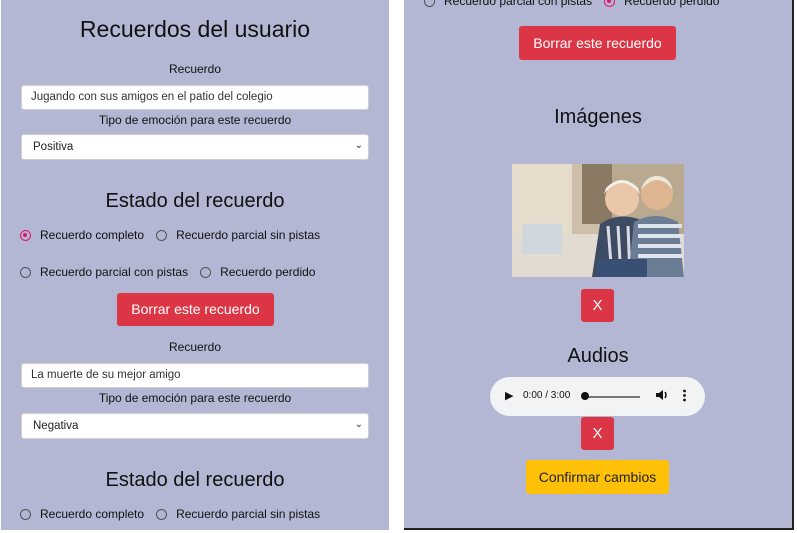 The image size is (797, 533). I want to click on audio-player: ▶ 0:00 / 3:00, so click(597, 396).